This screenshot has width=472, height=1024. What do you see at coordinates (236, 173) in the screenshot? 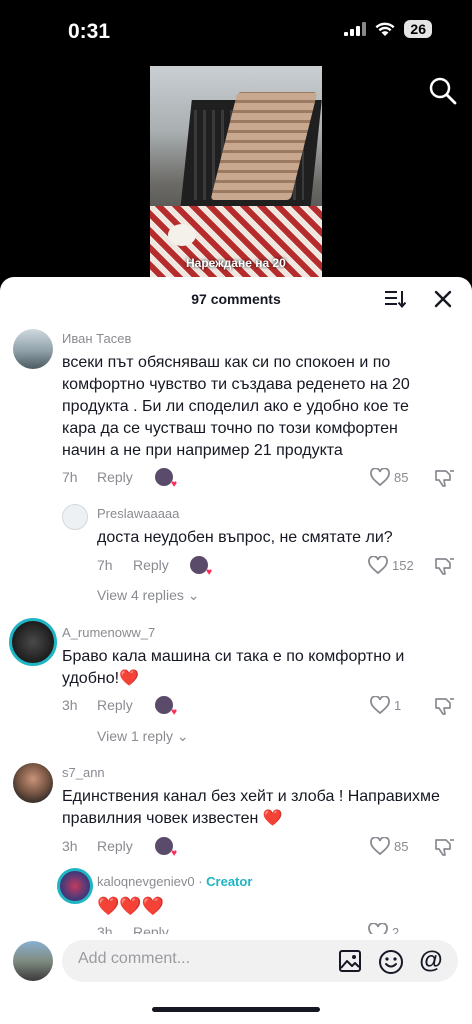
I see `video-thumbnail: Нареждане на 20` at bounding box center [236, 173].